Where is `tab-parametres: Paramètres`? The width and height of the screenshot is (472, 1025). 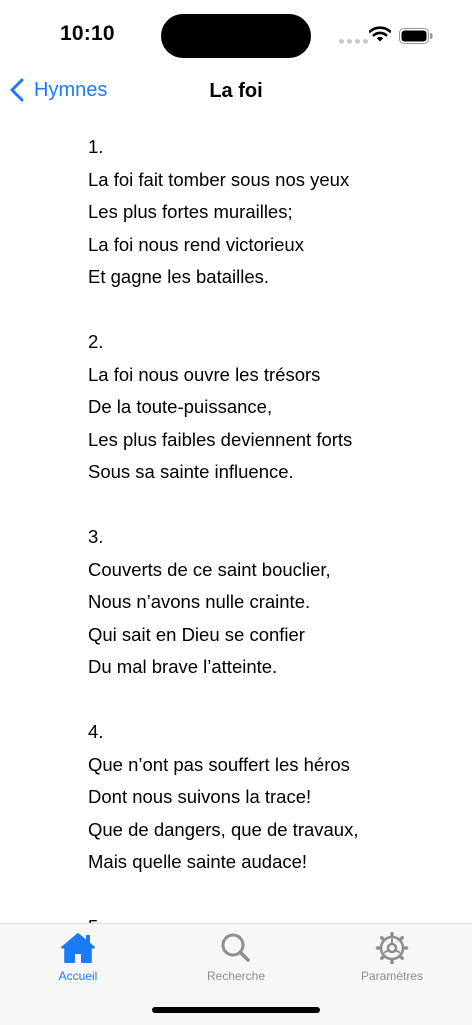
tab-parametres: Paramètres is located at coordinates (392, 957).